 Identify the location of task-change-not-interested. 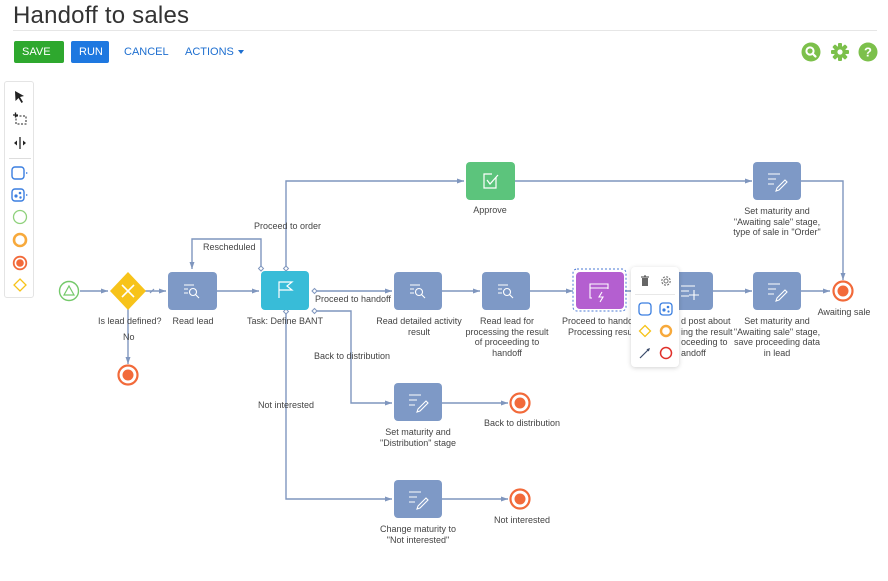
(418, 499).